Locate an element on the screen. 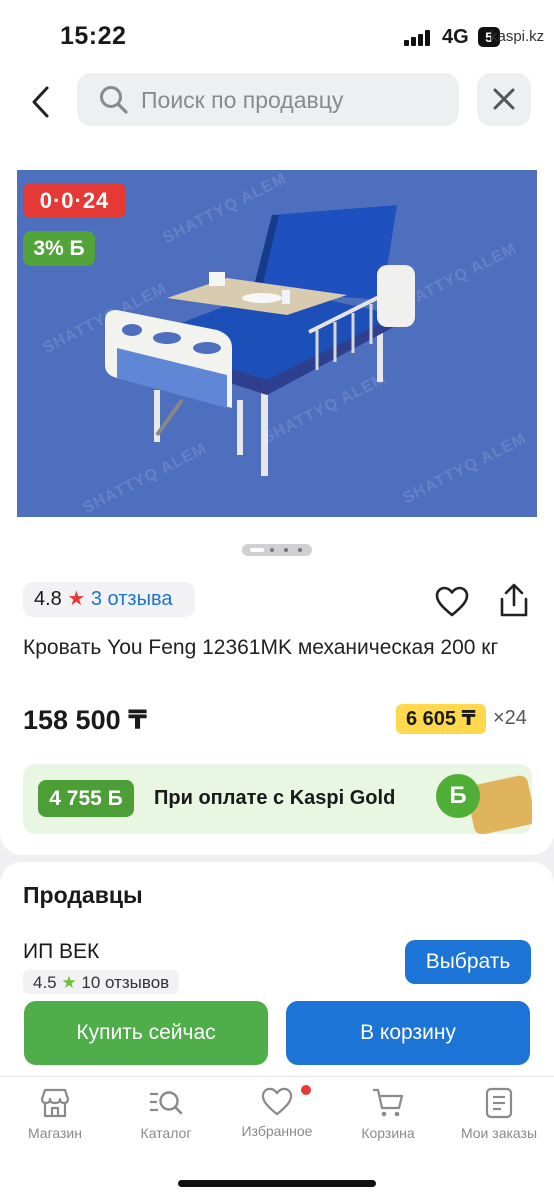 Image resolution: width=554 pixels, height=1200 pixels. close-icon is located at coordinates (504, 99).